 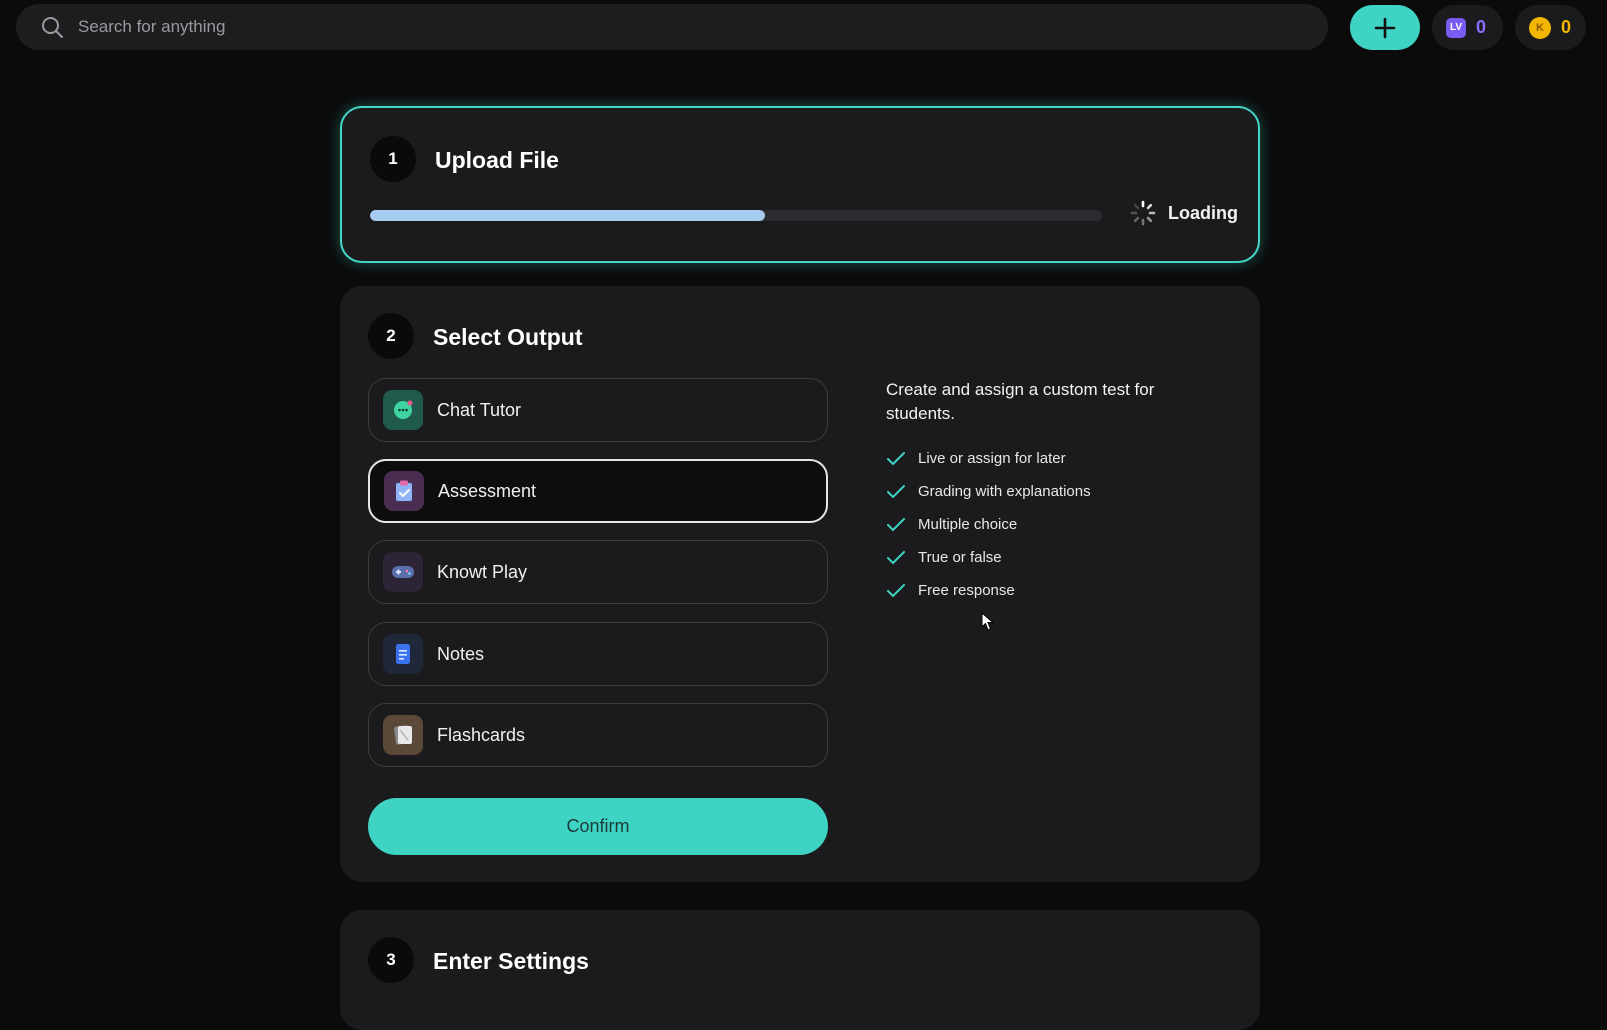 What do you see at coordinates (672, 27) in the screenshot?
I see `search-bar: Search for anything` at bounding box center [672, 27].